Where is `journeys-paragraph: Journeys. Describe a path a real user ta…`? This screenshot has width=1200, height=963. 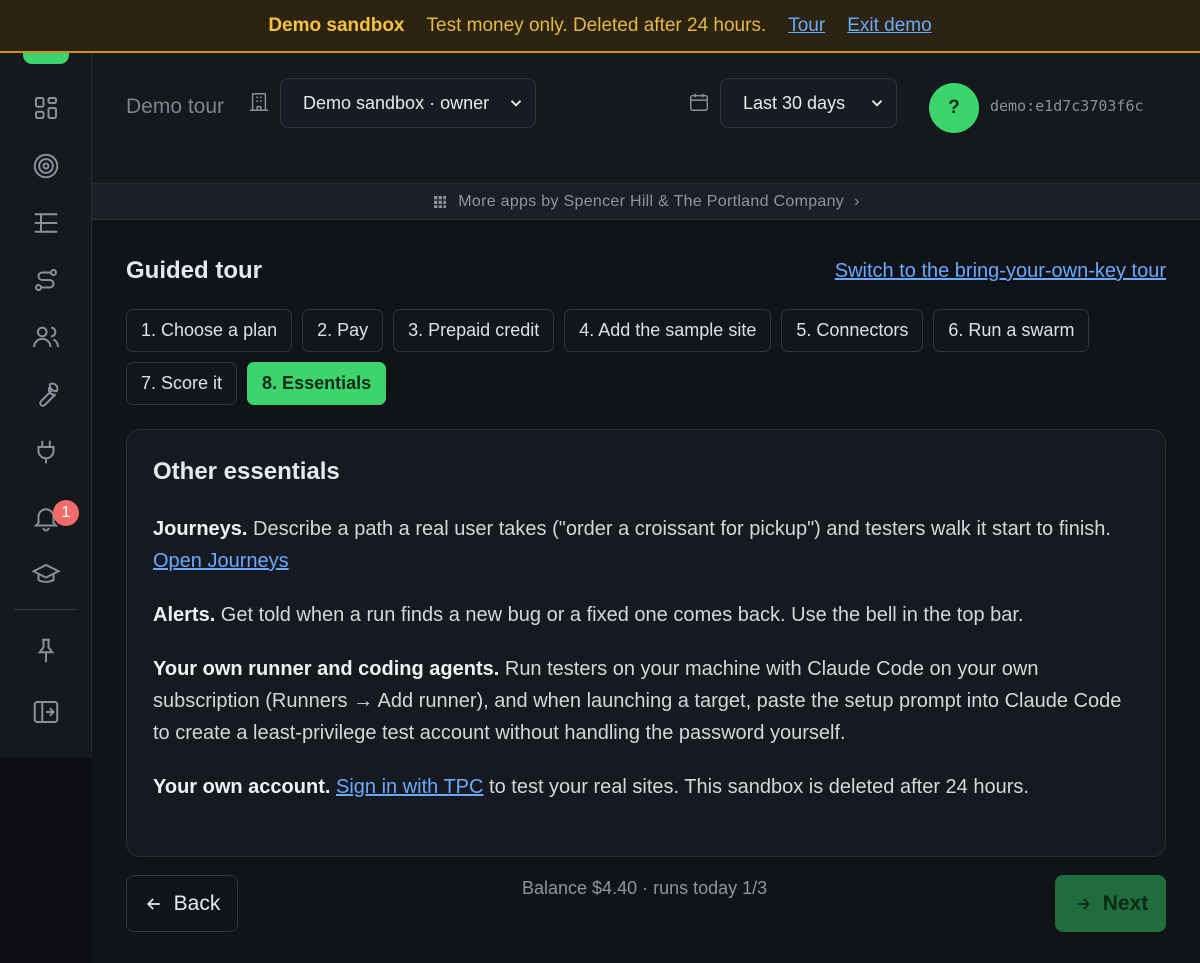 journeys-paragraph: Journeys. Describe a path a real user ta… is located at coordinates (646, 545).